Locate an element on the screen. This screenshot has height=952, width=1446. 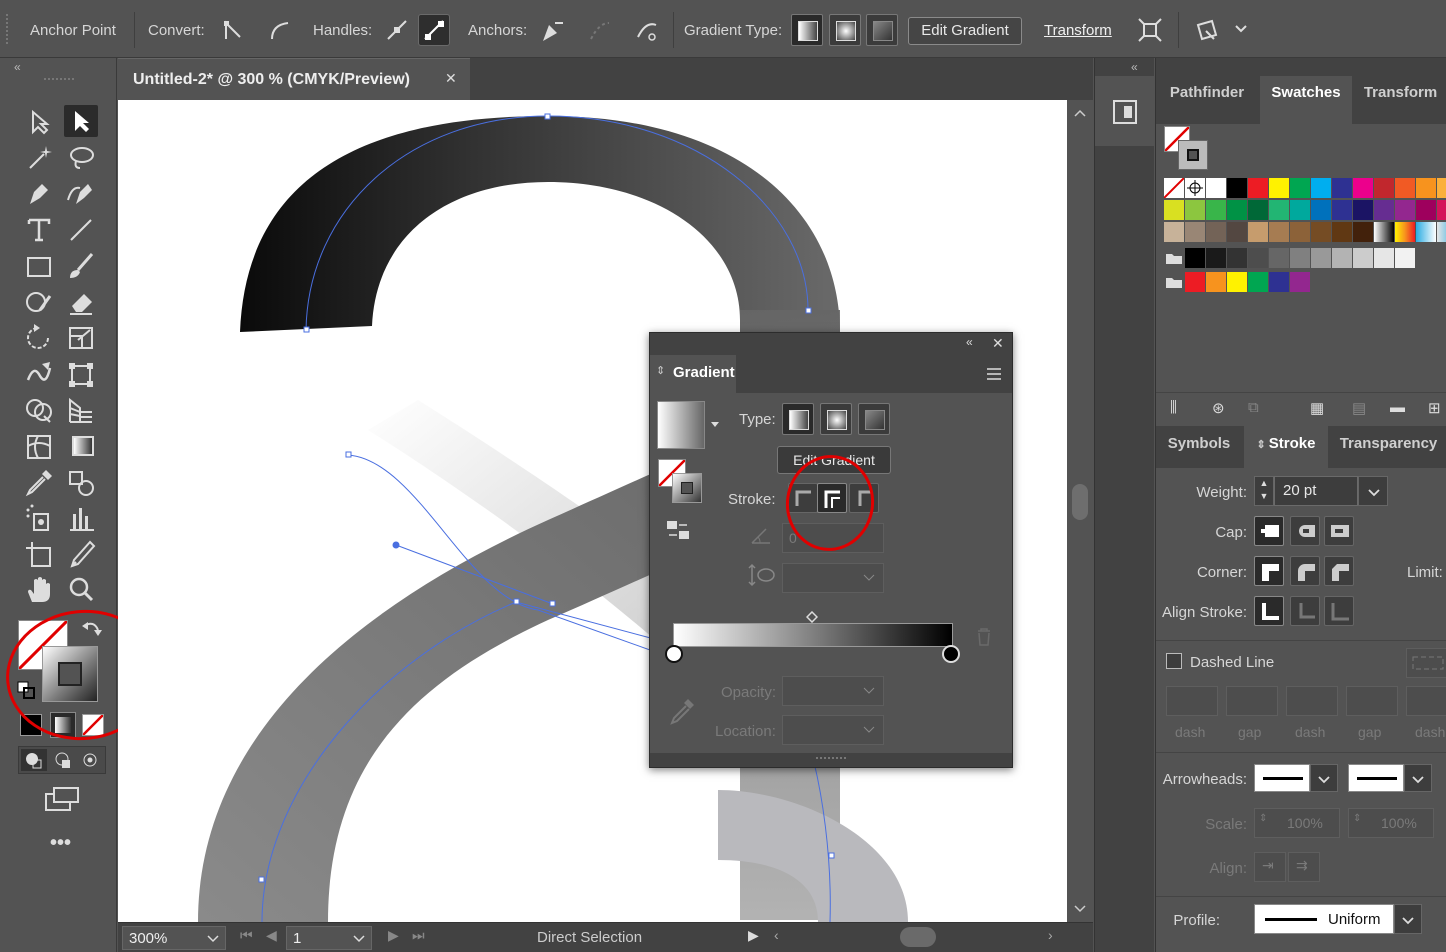
shape-builder-tool is located at coordinates (39, 410).